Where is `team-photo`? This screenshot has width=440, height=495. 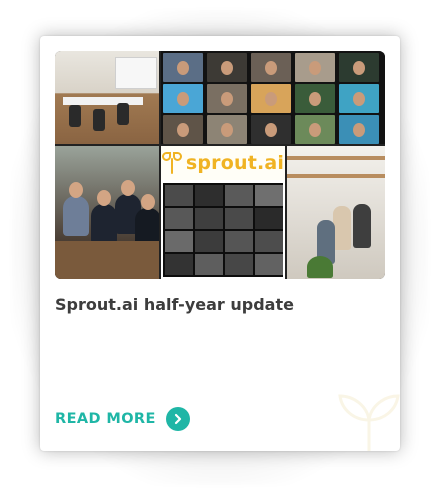 team-photo is located at coordinates (107, 212).